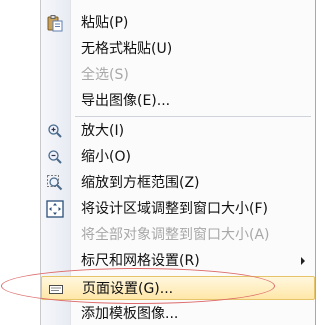 This screenshot has width=325, height=325. What do you see at coordinates (56, 289) in the screenshot?
I see `page-setup-icon` at bounding box center [56, 289].